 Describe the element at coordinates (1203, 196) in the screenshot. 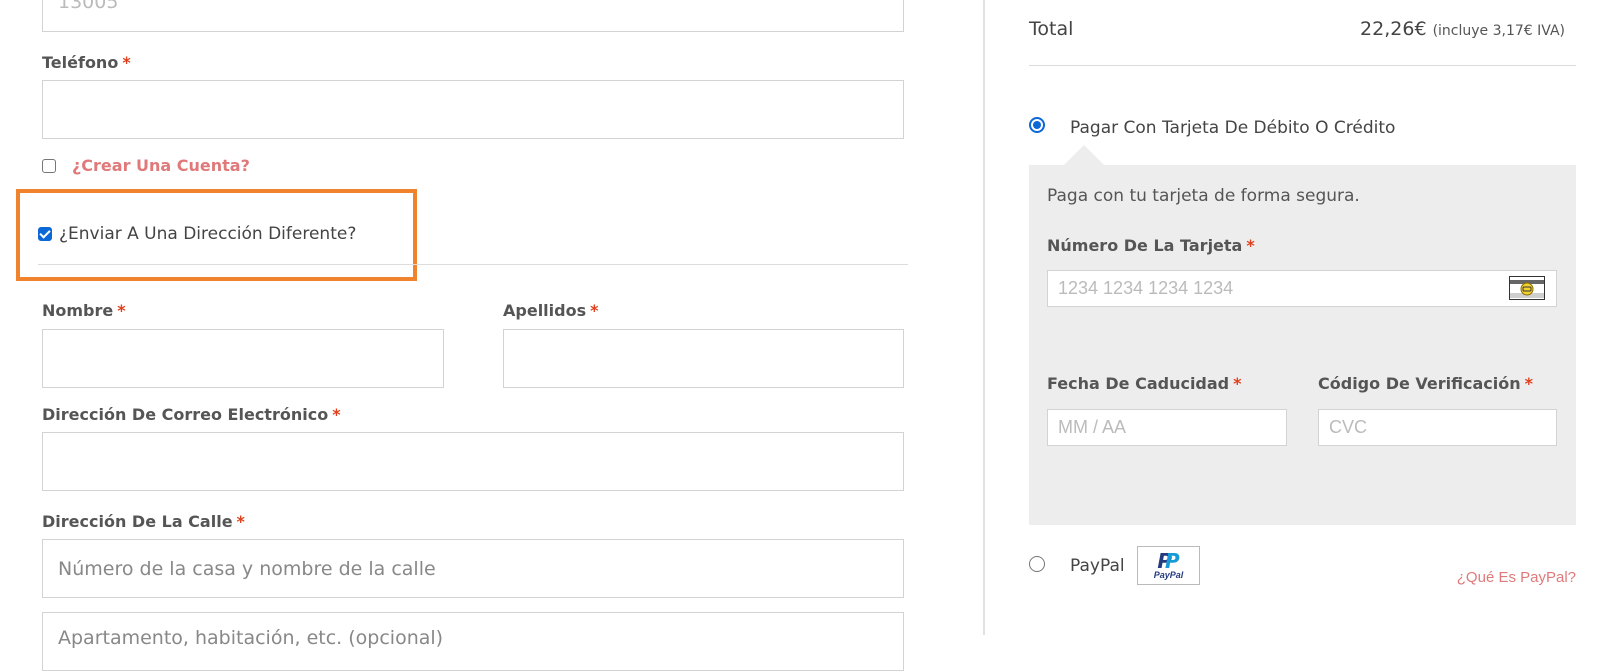

I see `card-description: Paga con tu tarjeta de forma segura.` at that location.